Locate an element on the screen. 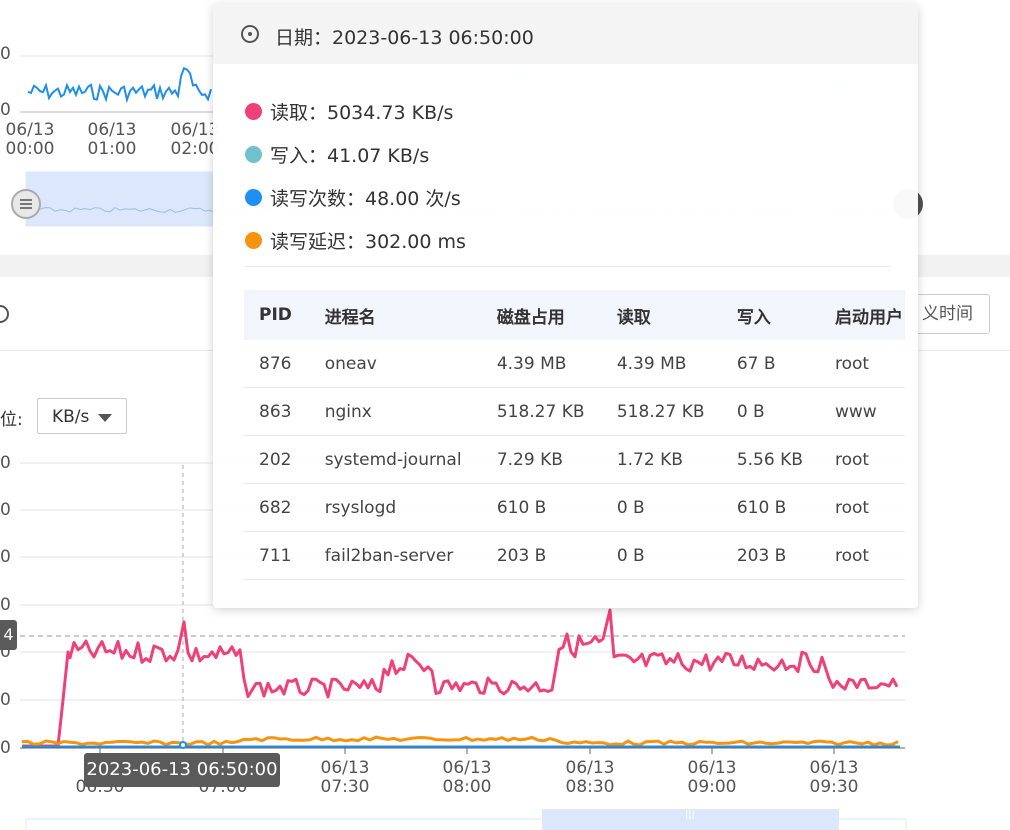 The image size is (1010, 830). tooltip-metric: 读取：5034.73 KB/s is located at coordinates (349, 111).